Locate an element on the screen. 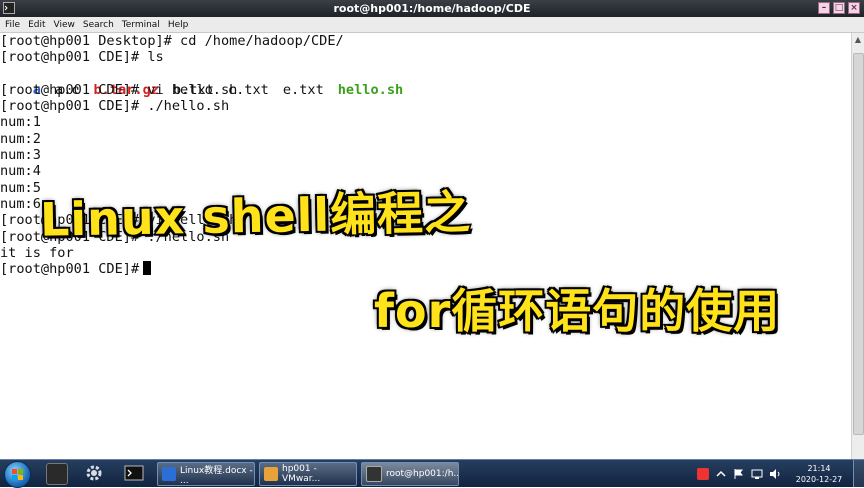 This screenshot has height=488, width=864. terminal-line: num:3 is located at coordinates (20, 155).